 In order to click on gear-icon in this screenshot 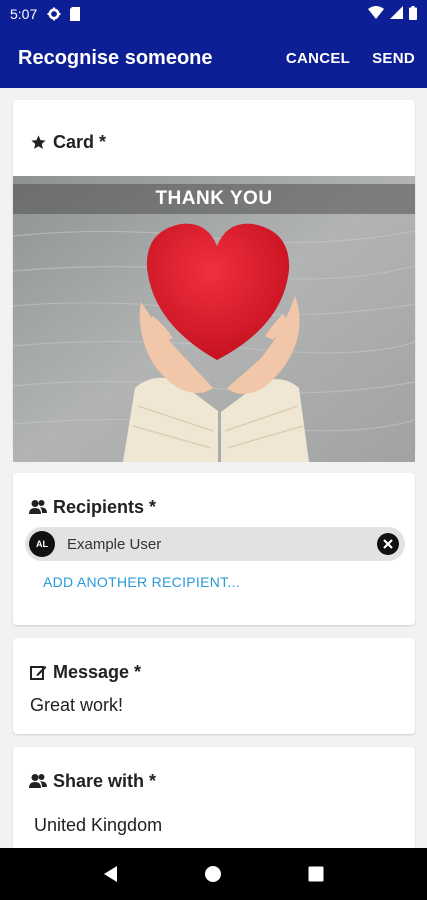, I will do `click(54, 14)`.